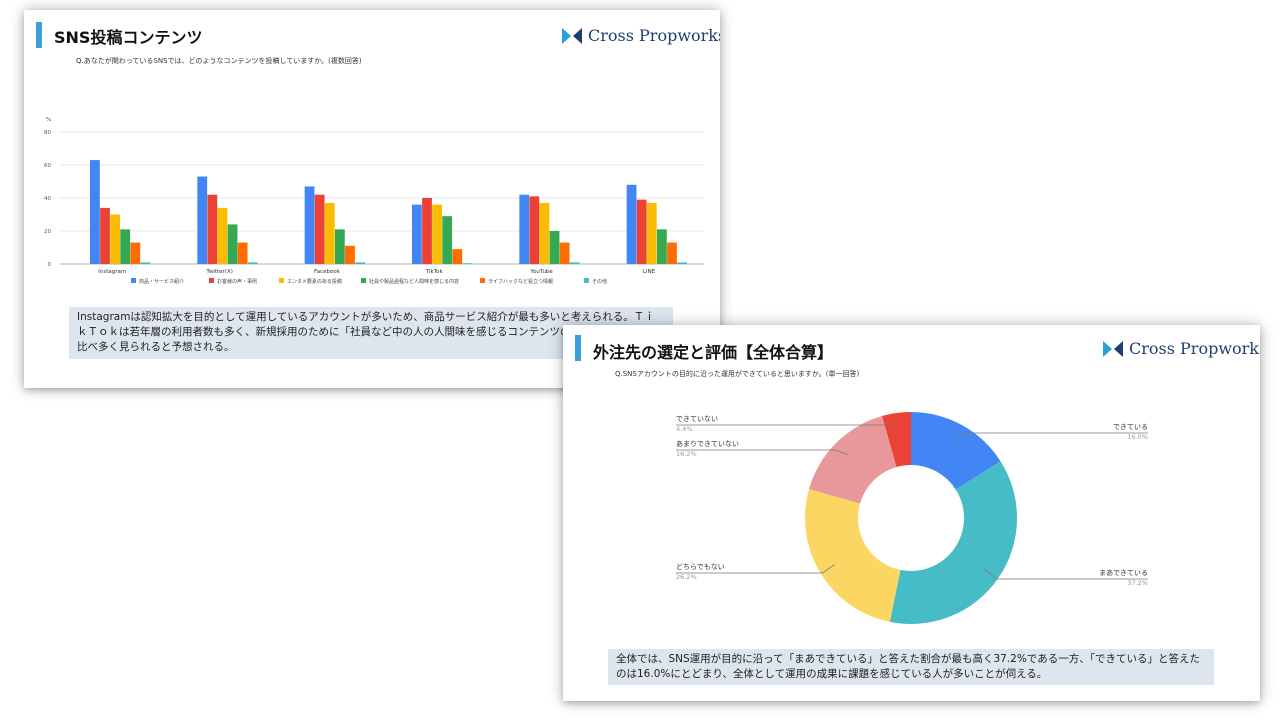 This screenshot has width=1280, height=720. Describe the element at coordinates (1130, 427) in the screenshot. I see `slice-label: できている` at that location.